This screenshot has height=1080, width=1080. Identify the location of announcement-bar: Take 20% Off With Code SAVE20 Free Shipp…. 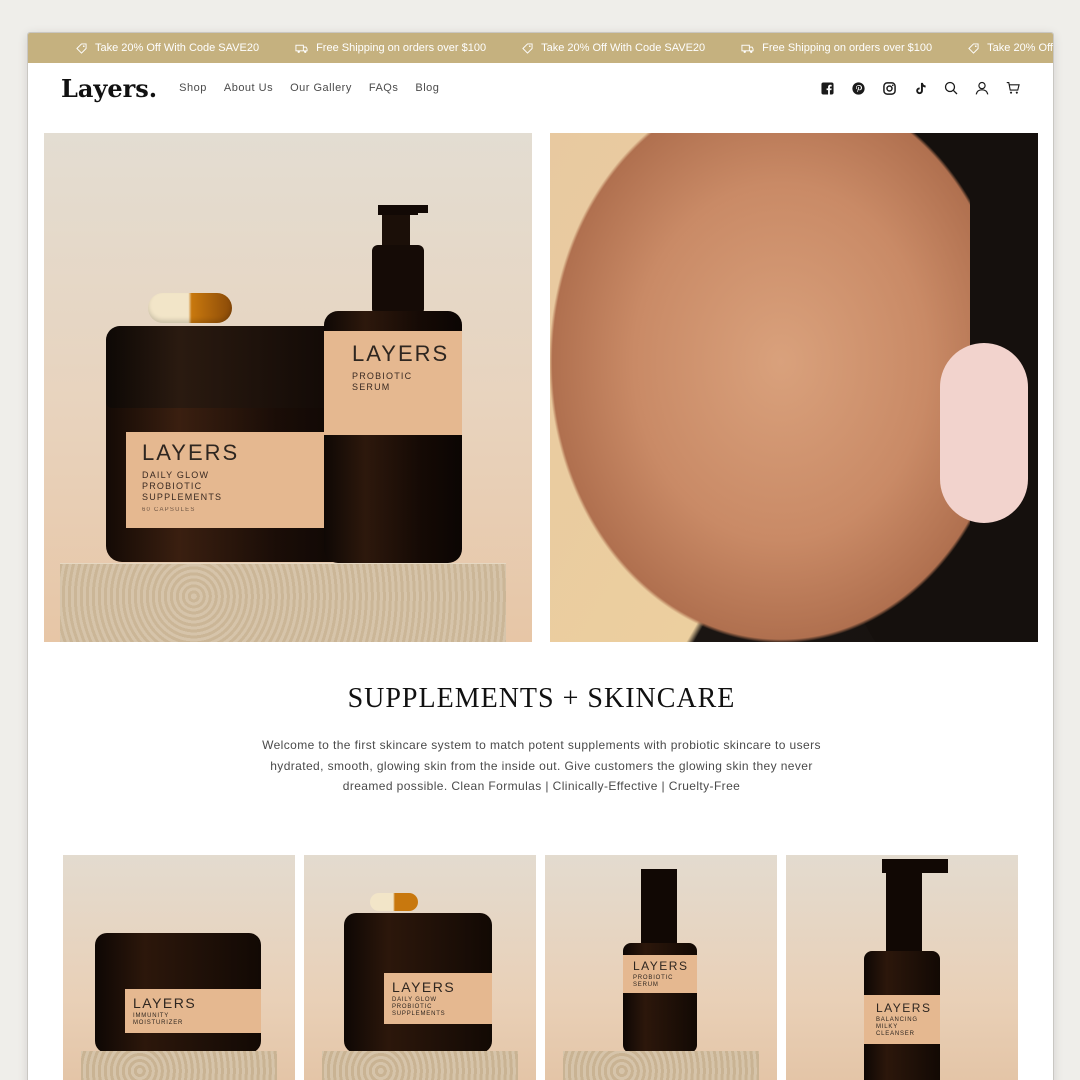
(540, 48).